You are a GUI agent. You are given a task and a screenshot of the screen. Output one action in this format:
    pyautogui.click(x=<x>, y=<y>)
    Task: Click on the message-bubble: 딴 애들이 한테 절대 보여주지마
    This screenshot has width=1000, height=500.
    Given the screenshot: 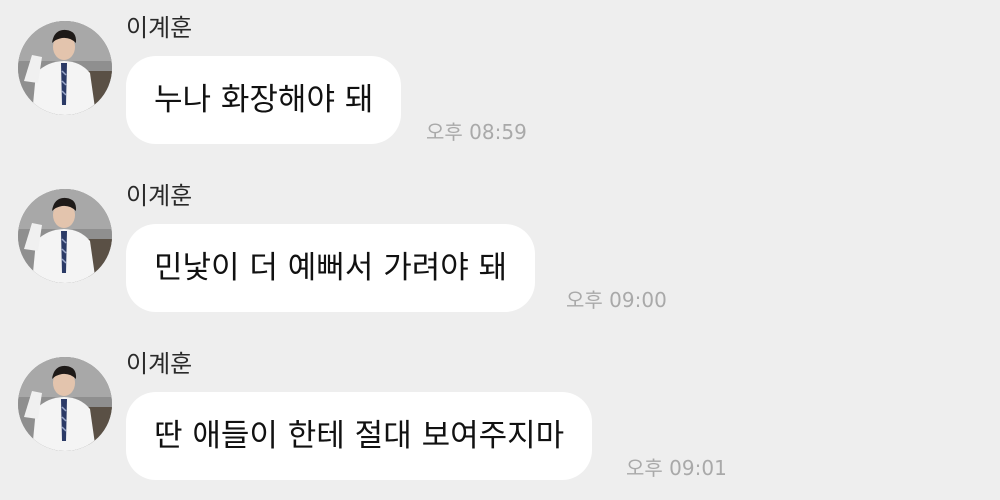 What is the action you would take?
    pyautogui.click(x=359, y=436)
    